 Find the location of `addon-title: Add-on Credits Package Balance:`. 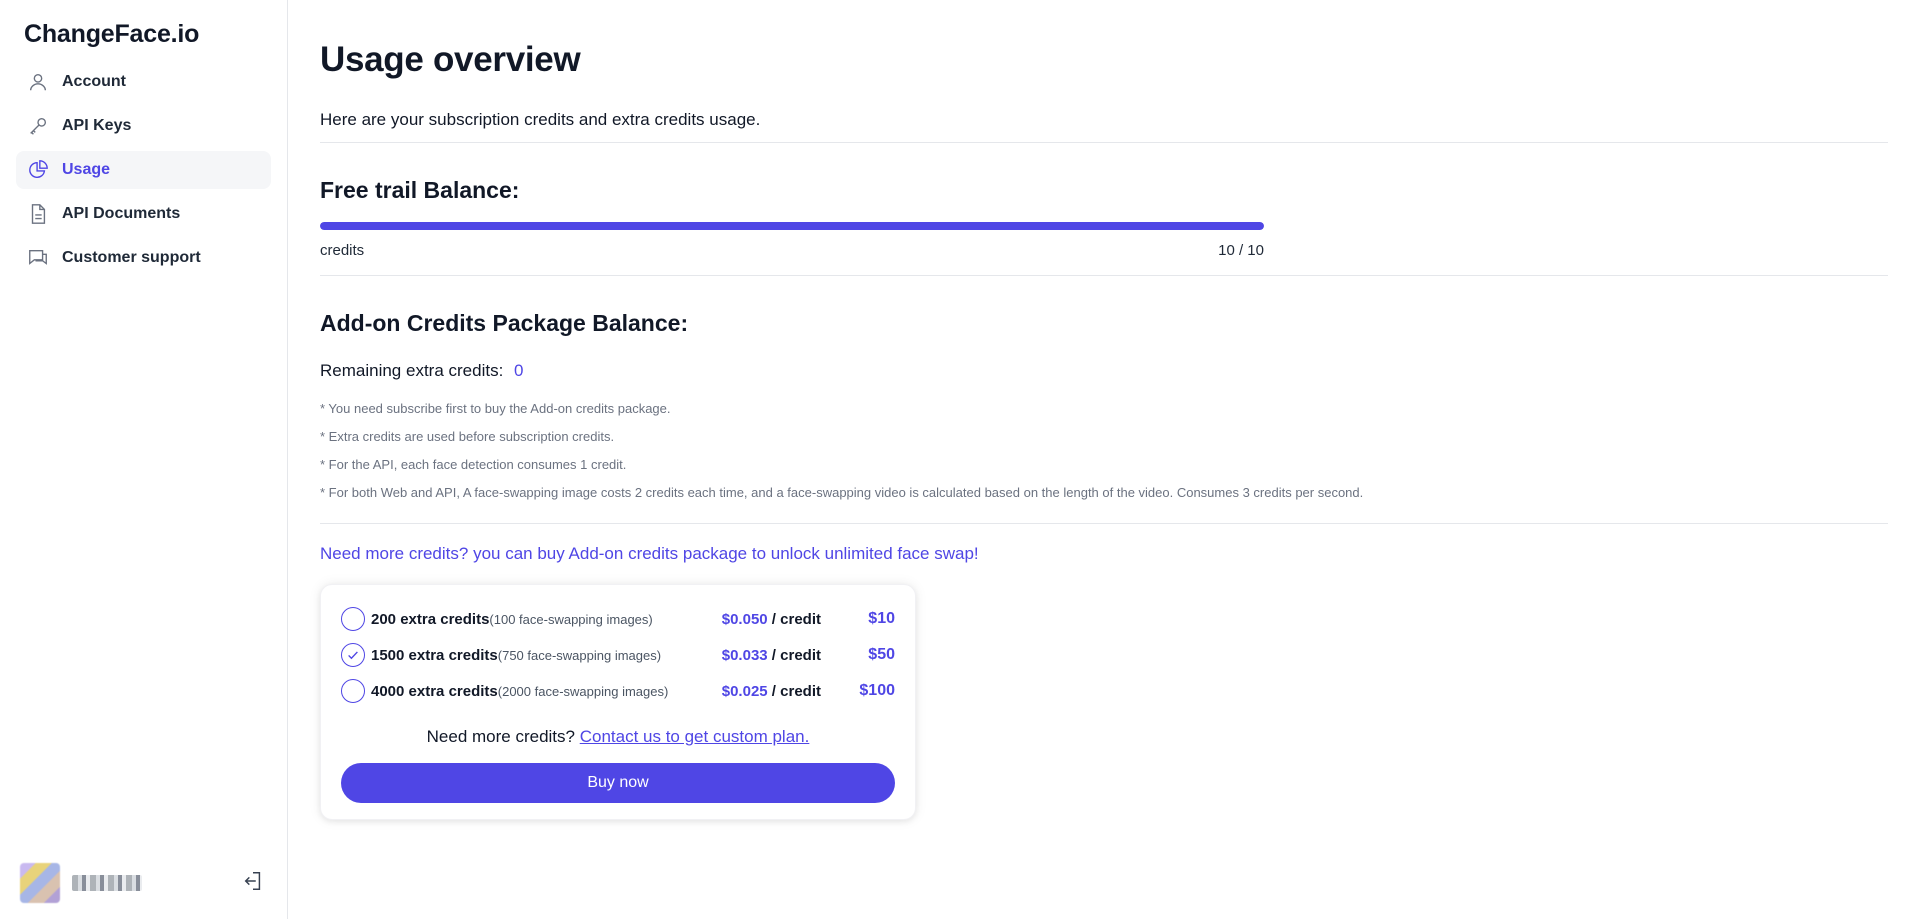

addon-title: Add-on Credits Package Balance: is located at coordinates (504, 323).